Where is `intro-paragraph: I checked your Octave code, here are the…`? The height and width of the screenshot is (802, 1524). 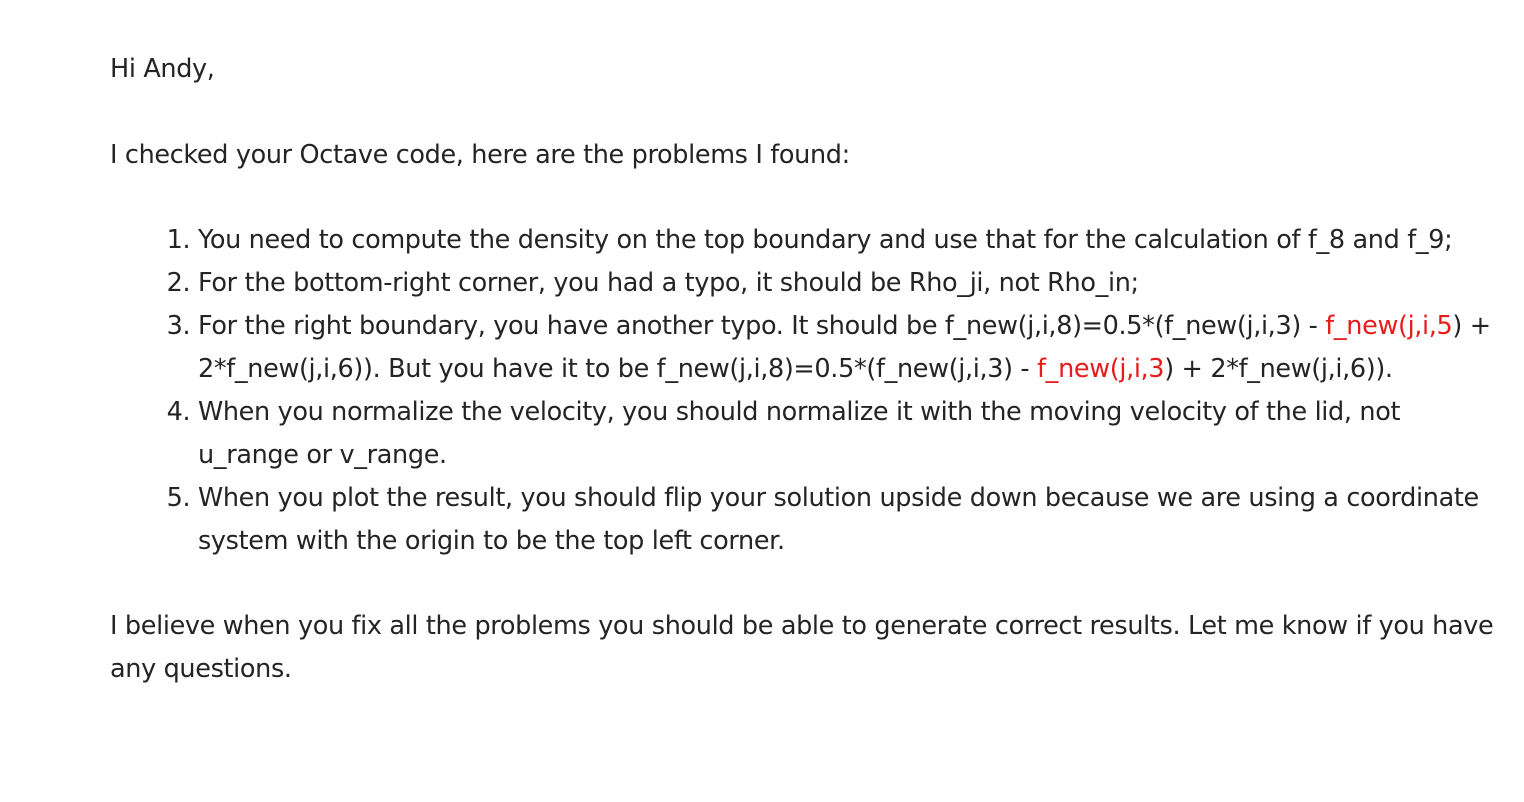 intro-paragraph: I checked your Octave code, here are the… is located at coordinates (480, 155).